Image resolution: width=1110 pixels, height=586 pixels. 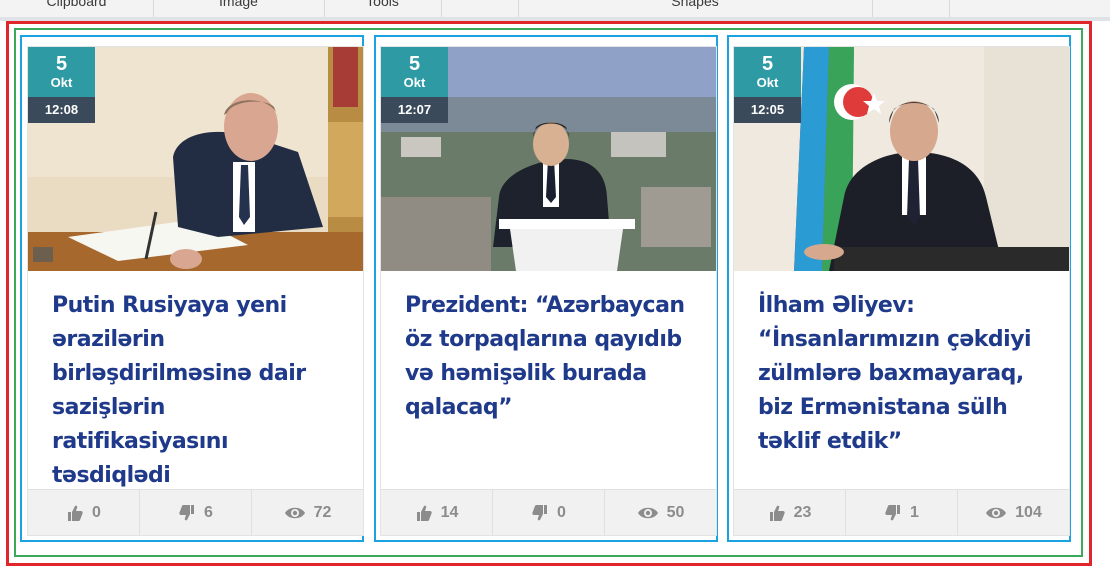 I want to click on news-photo: 5 Okt 12:08, so click(x=195, y=159).